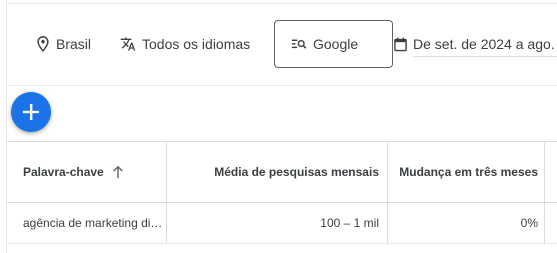  I want to click on header-keyword: Palavra-chave, so click(86, 172).